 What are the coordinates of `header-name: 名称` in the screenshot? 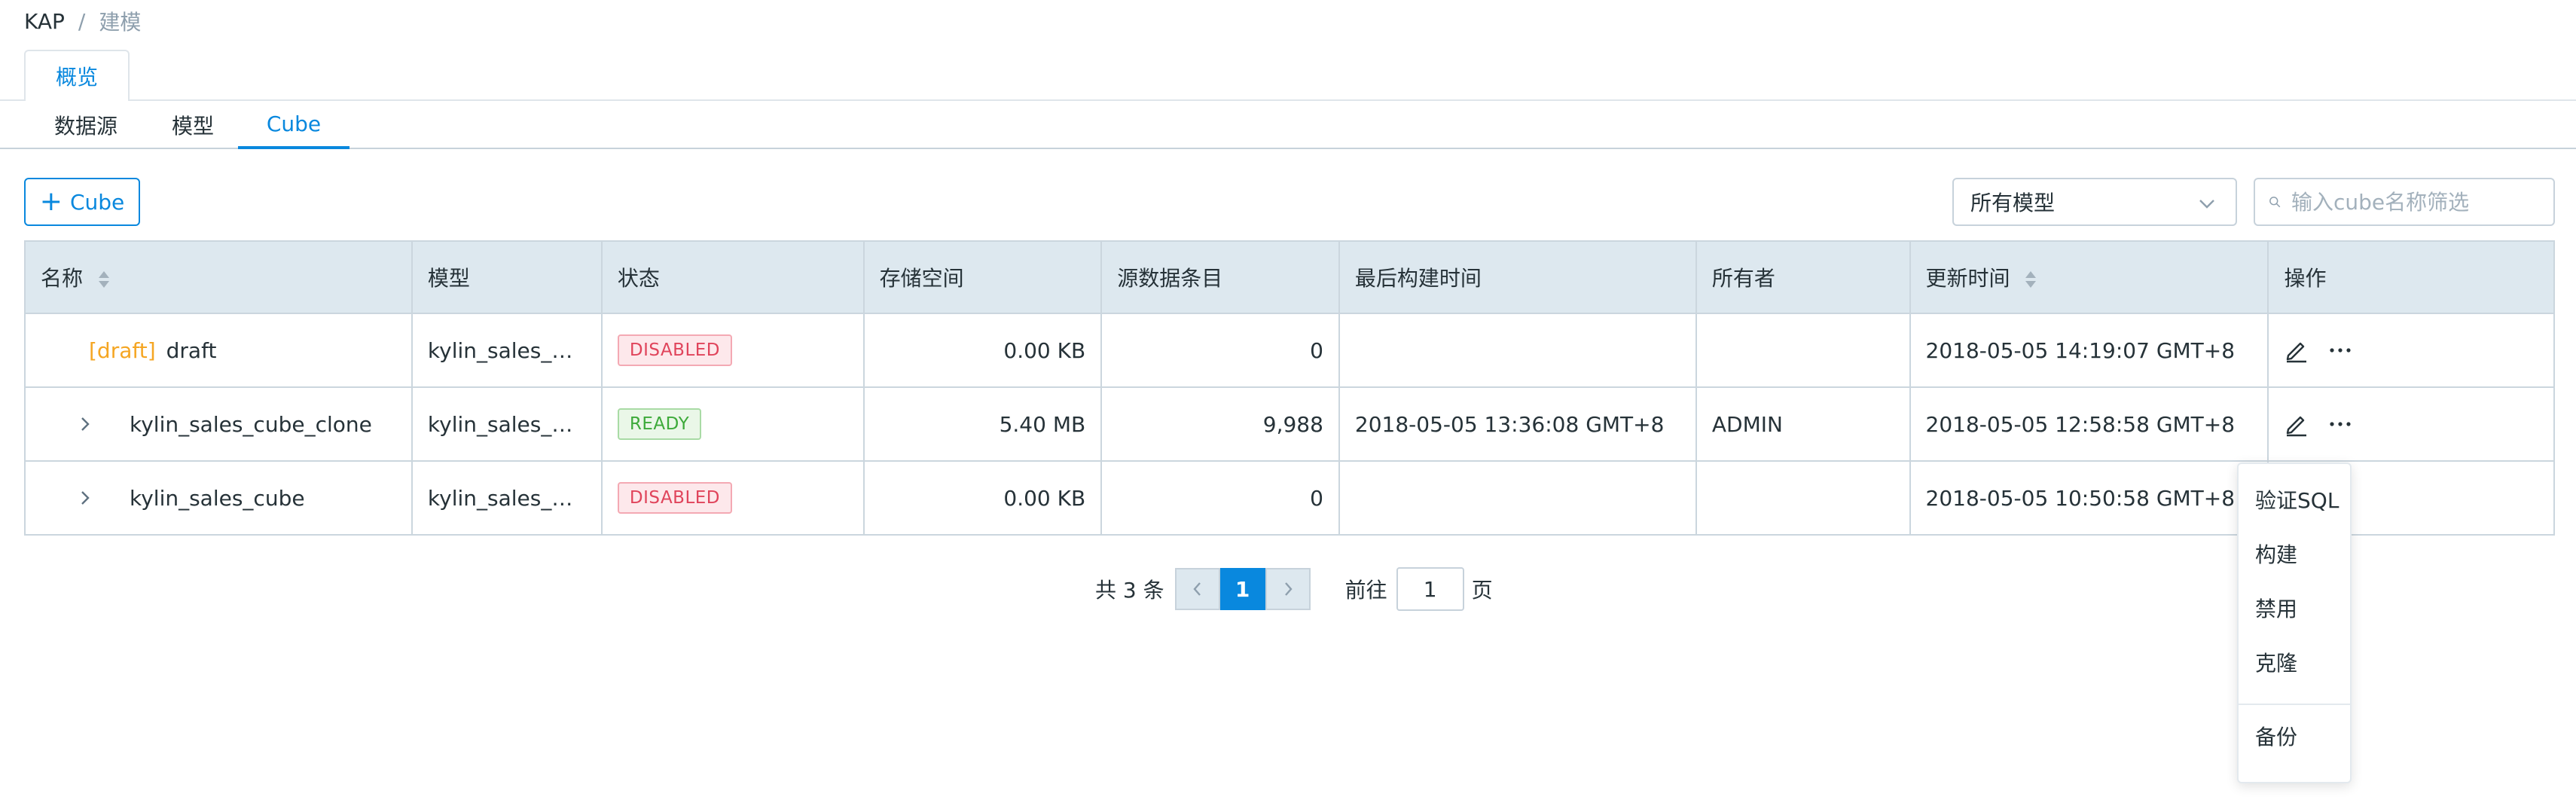 It's located at (219, 277).